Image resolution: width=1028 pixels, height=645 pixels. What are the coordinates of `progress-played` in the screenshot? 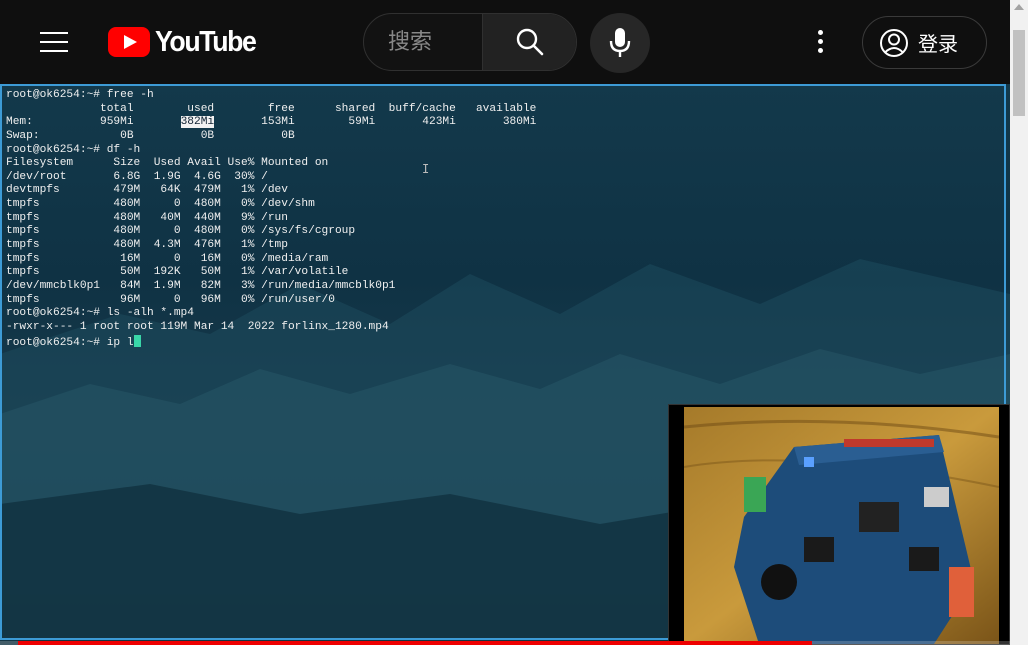 It's located at (415, 643).